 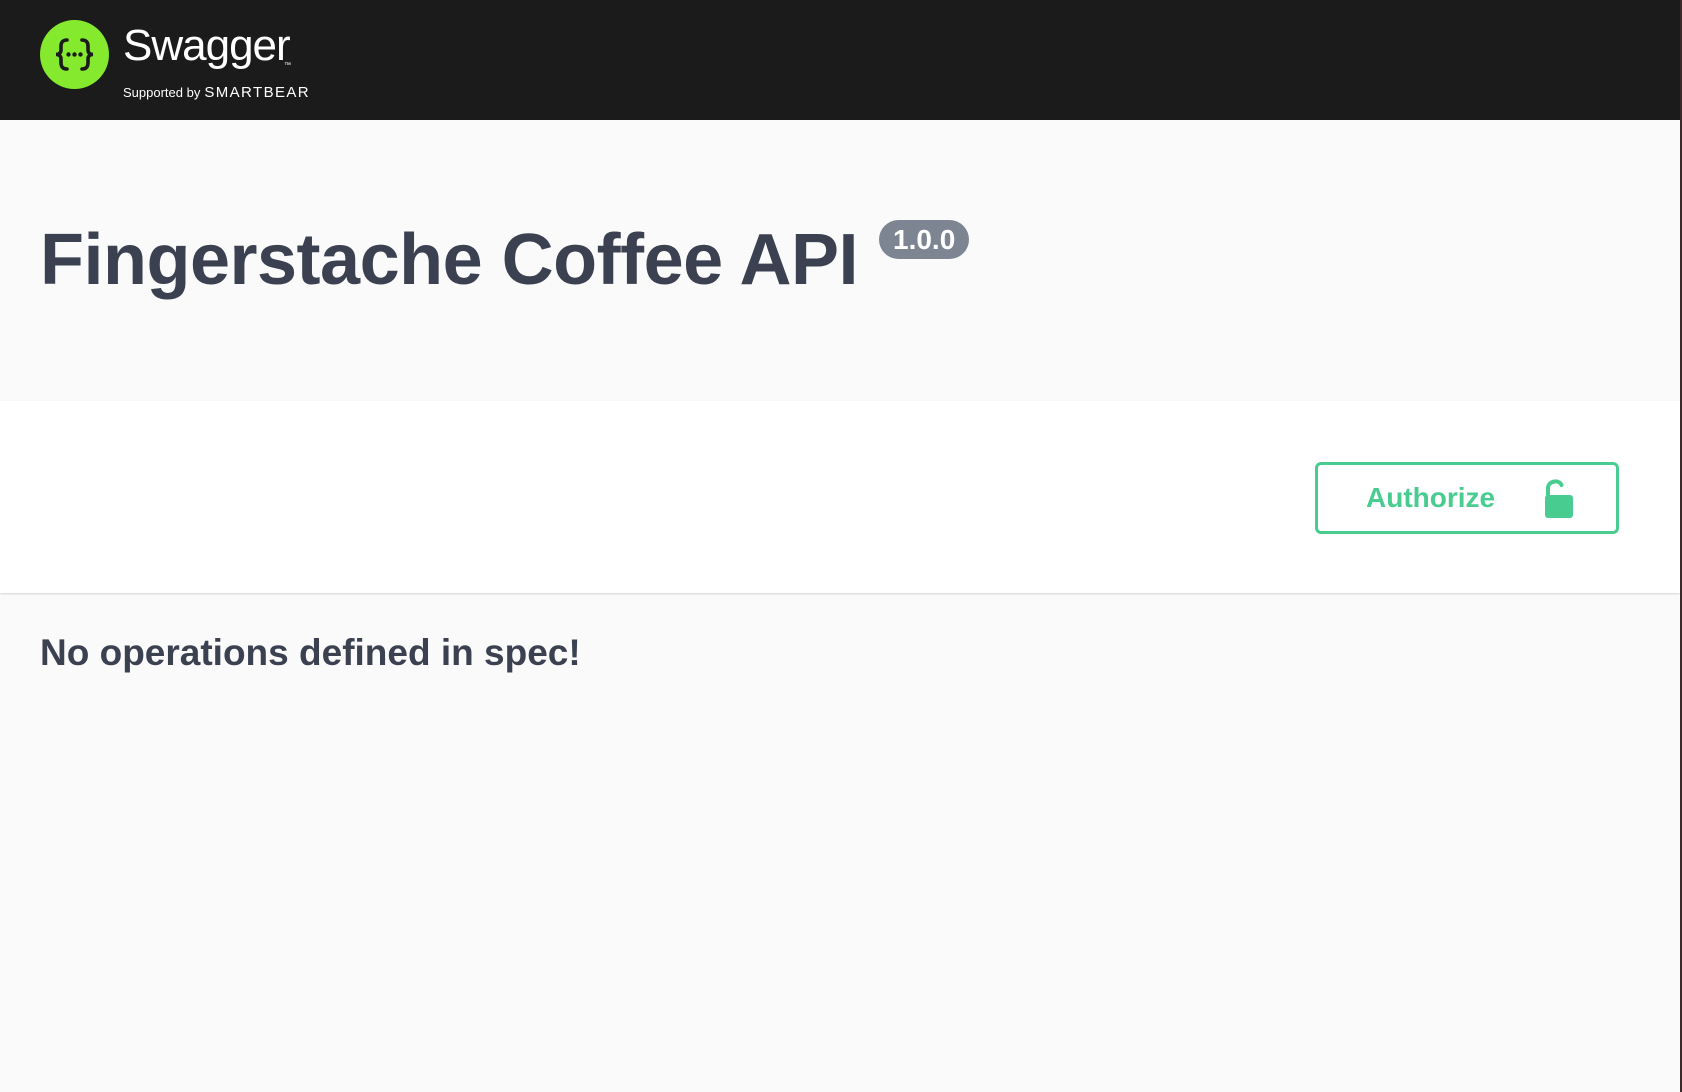 What do you see at coordinates (287, 65) in the screenshot?
I see `trademark-symbol: ™` at bounding box center [287, 65].